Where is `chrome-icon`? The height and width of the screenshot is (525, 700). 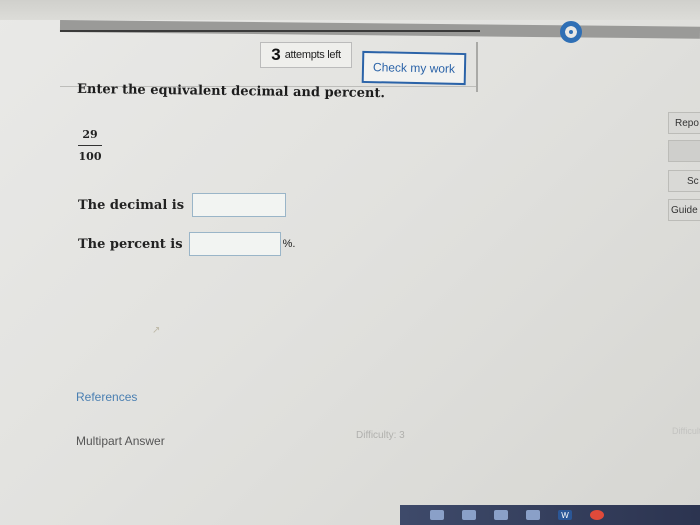 chrome-icon is located at coordinates (597, 515).